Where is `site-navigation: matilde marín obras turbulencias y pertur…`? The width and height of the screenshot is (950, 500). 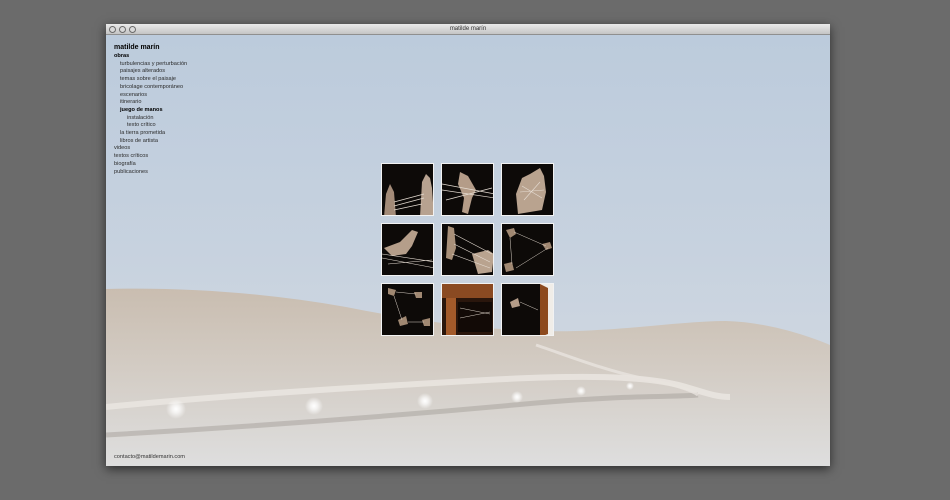 site-navigation: matilde marín obras turbulencias y pertur… is located at coordinates (150, 109).